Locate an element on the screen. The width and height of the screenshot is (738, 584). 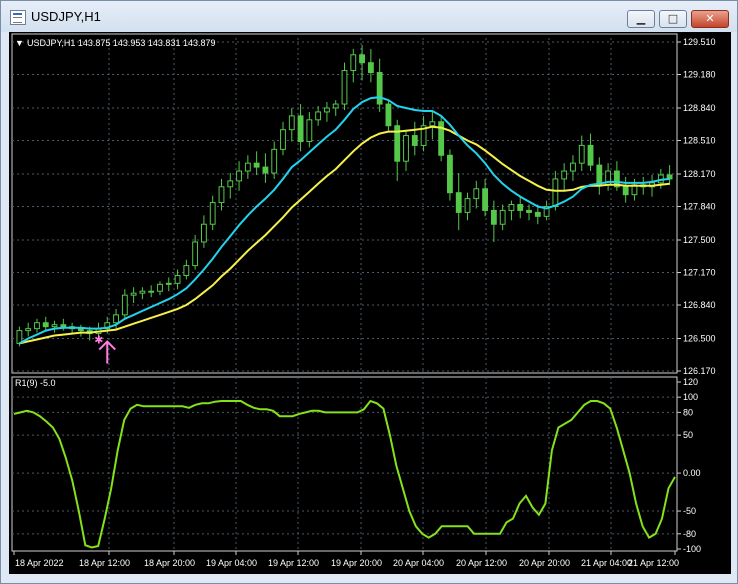
indicator-tick-label: -100 is located at coordinates (692, 549).